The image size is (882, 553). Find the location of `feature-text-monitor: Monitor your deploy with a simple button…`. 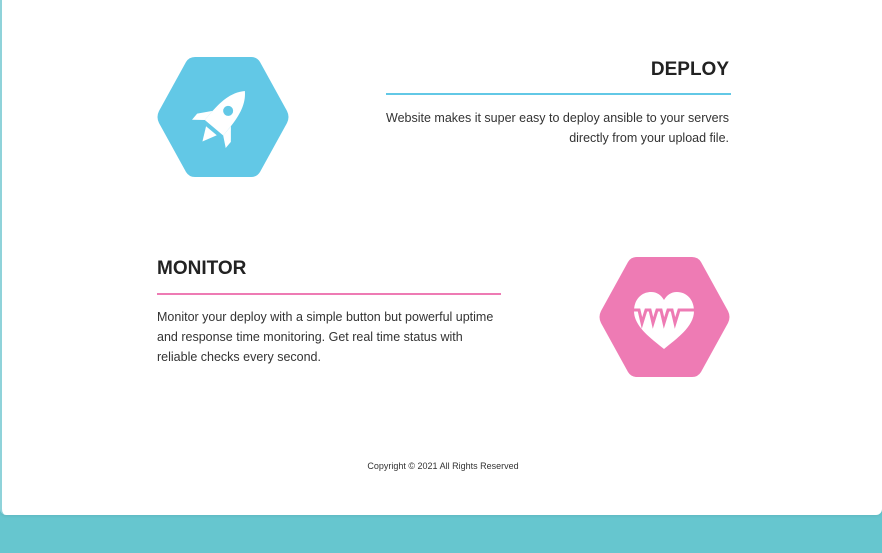

feature-text-monitor: Monitor your deploy with a simple button… is located at coordinates (325, 337).